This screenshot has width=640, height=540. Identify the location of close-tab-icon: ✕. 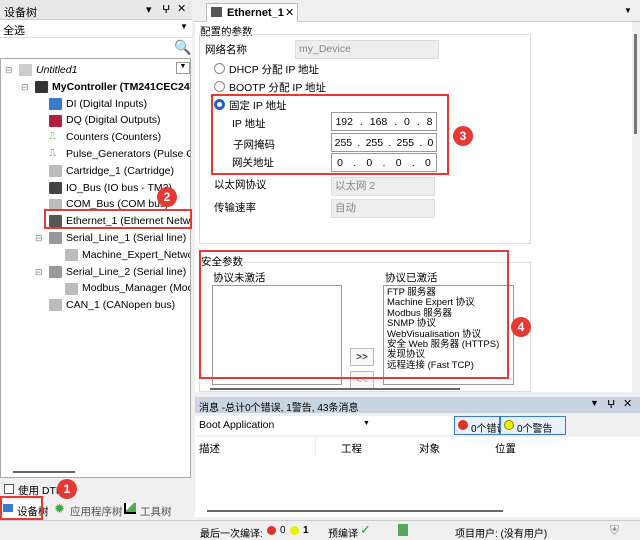
(289, 12).